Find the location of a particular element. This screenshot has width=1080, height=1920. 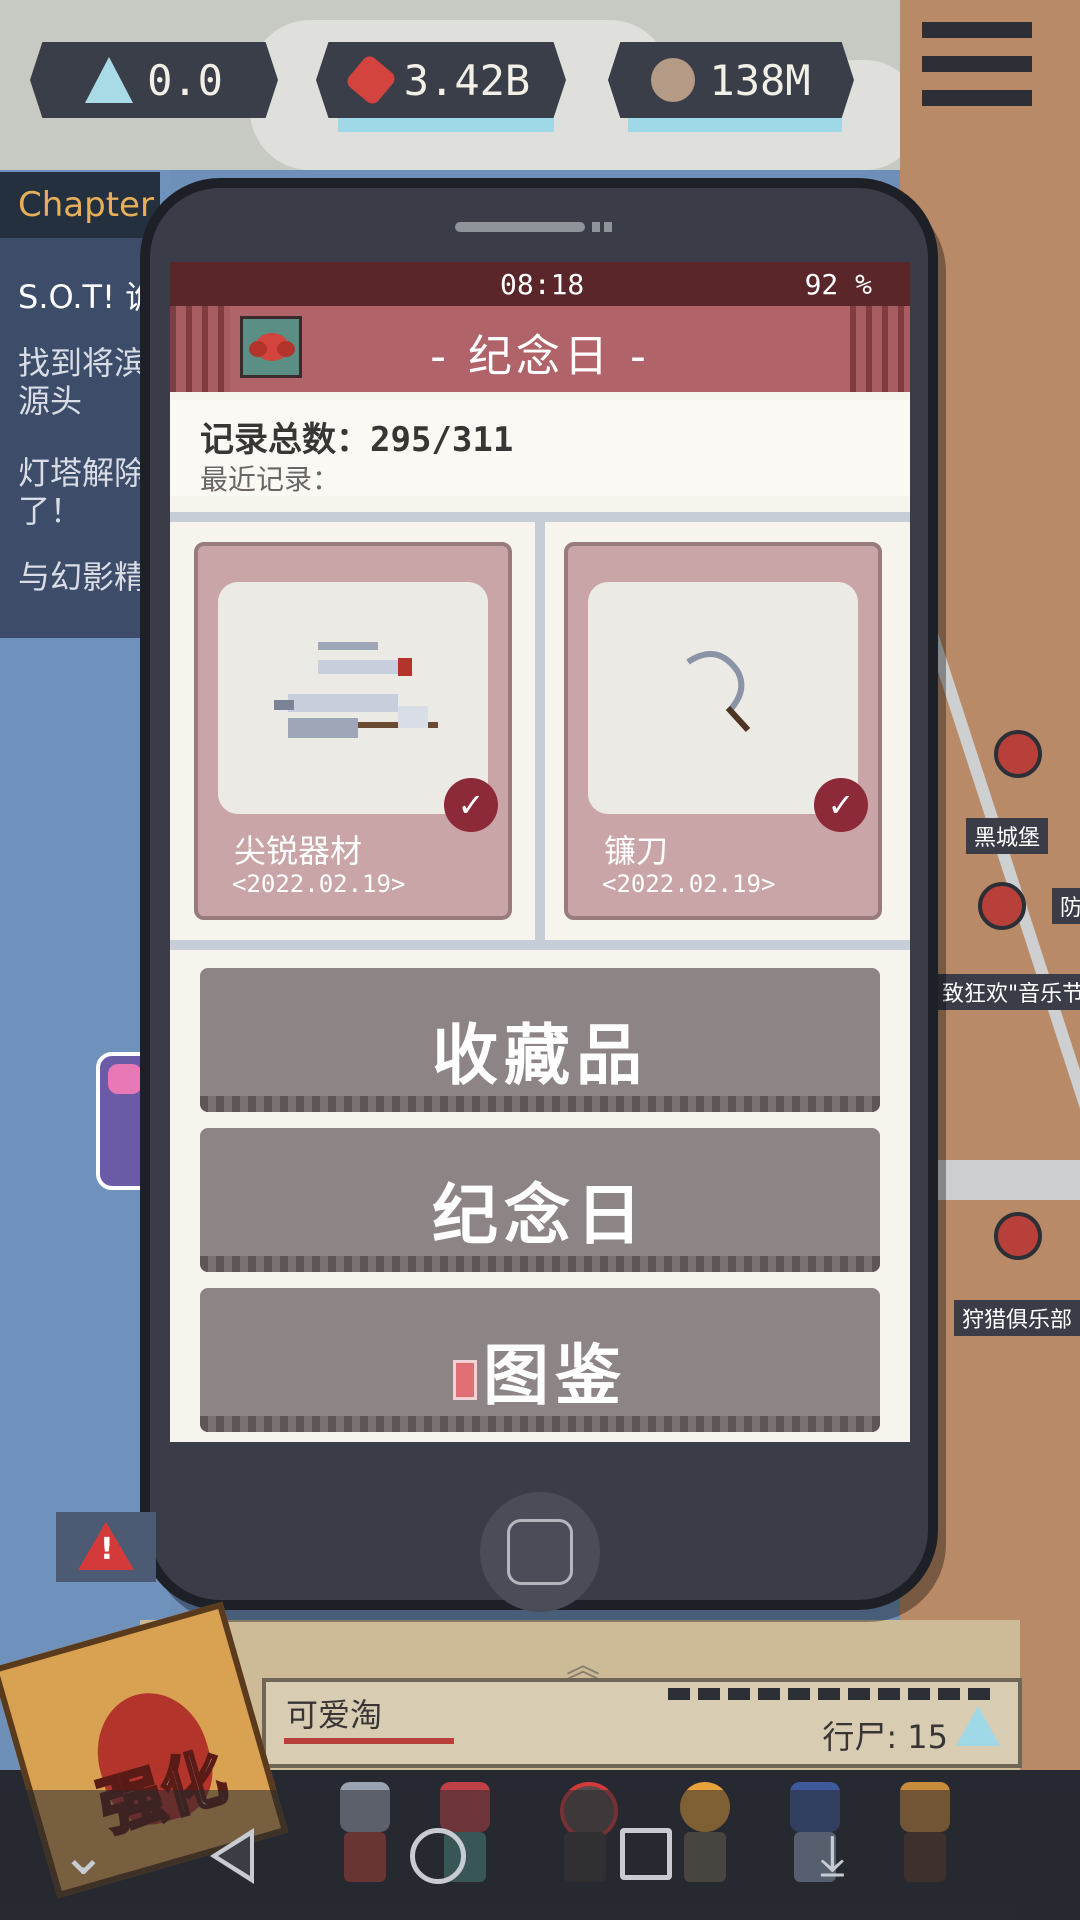

quest-item: 了！ is located at coordinates (88, 509).